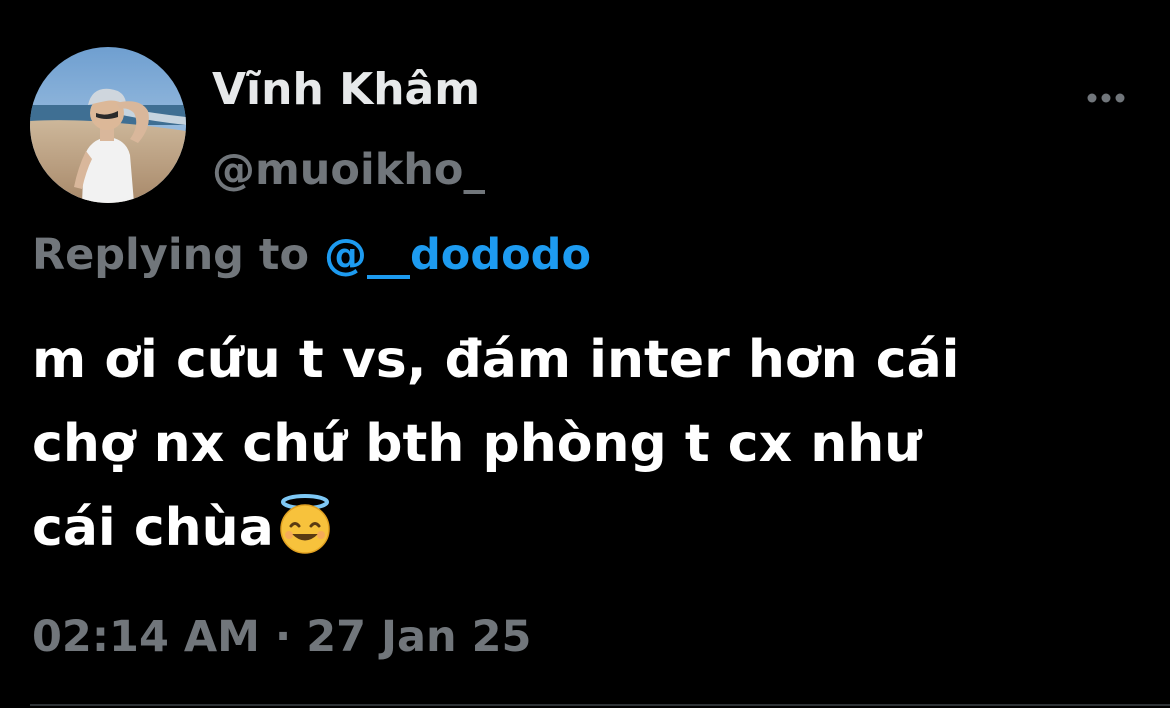 The image size is (1170, 708). I want to click on tweet-text-line: cái chùa, so click(153, 528).